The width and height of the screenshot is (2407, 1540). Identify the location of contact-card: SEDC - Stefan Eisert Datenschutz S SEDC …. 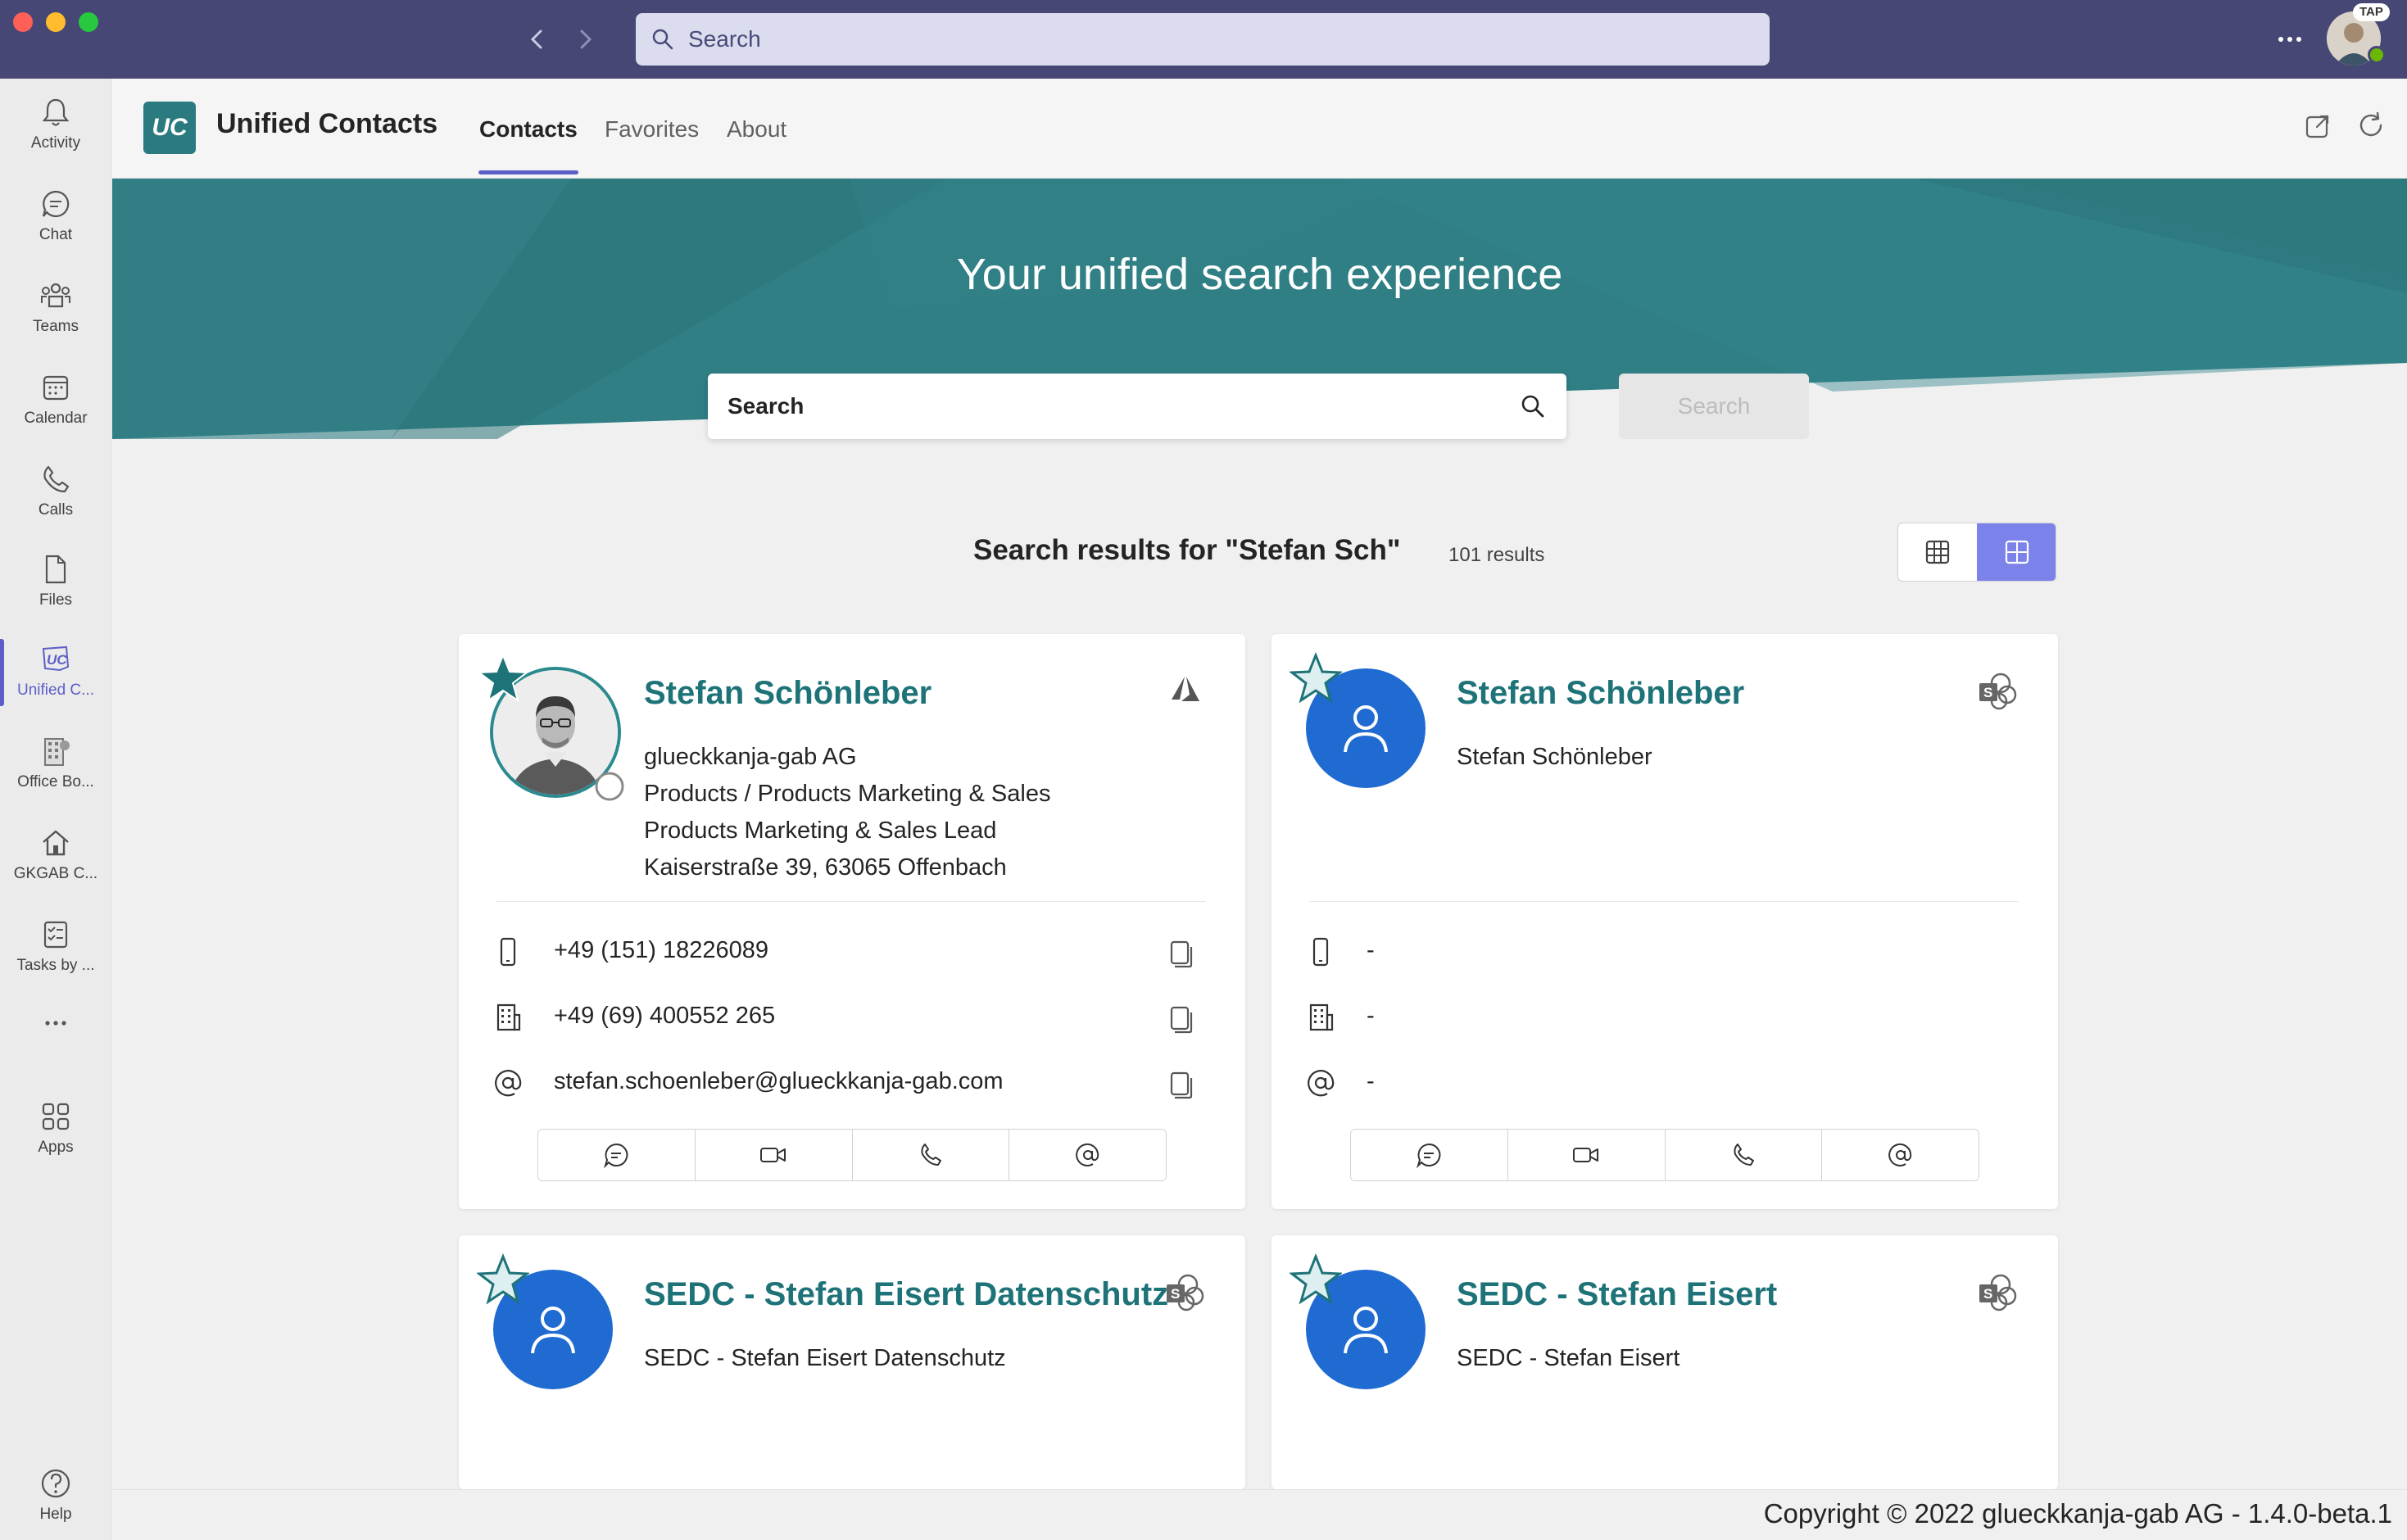
(852, 1362).